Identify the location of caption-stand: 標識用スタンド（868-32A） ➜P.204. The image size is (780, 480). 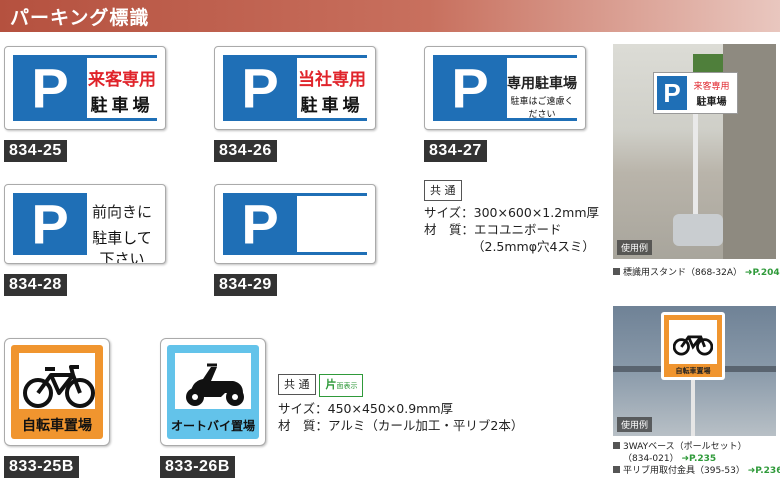
(696, 271).